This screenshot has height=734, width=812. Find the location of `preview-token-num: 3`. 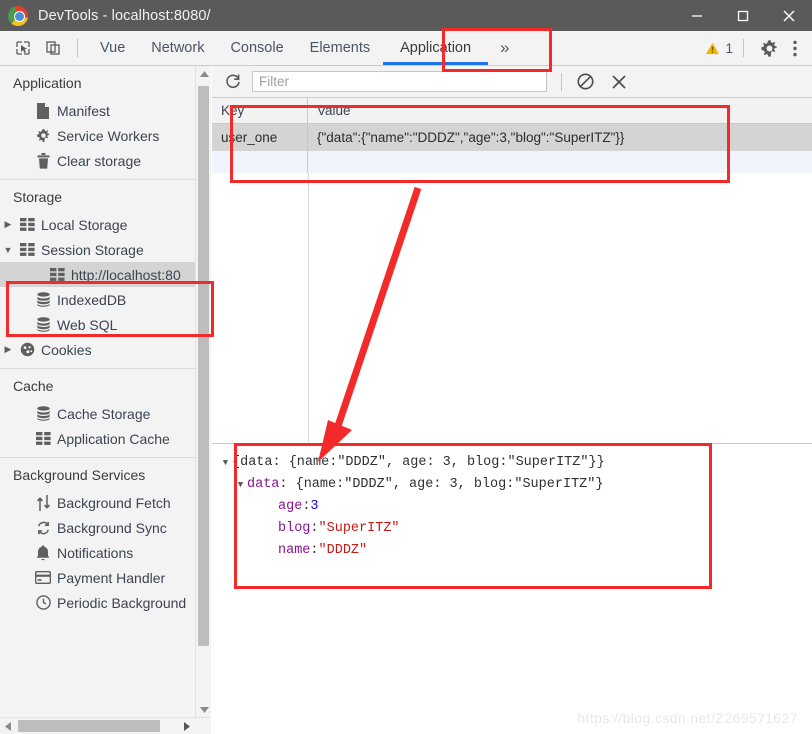

preview-token-num: 3 is located at coordinates (314, 506).